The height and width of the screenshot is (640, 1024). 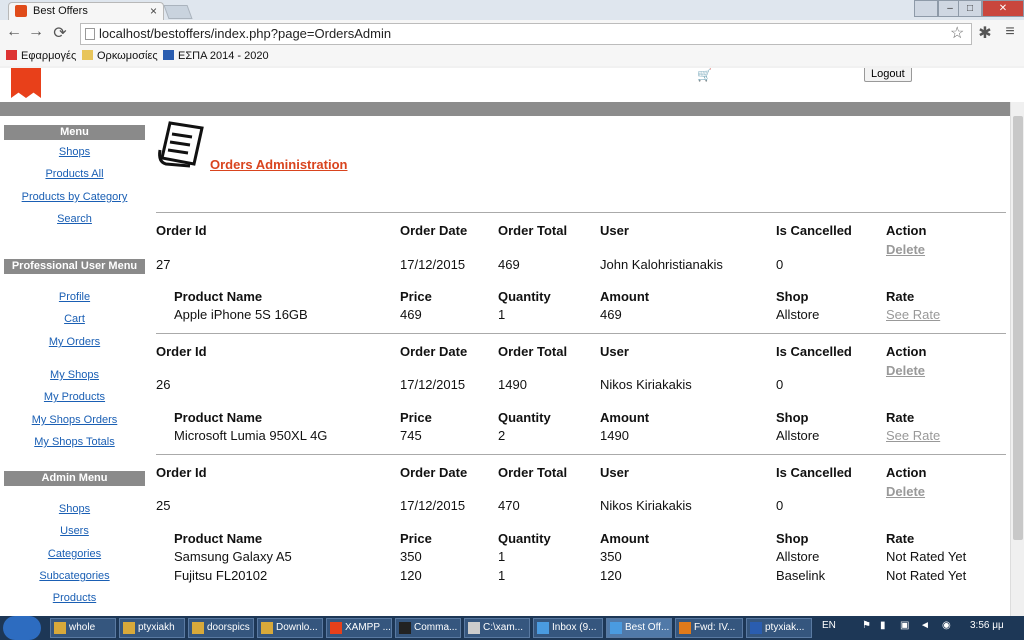 I want to click on product-name: Samsung Galaxy A5, so click(x=233, y=556).